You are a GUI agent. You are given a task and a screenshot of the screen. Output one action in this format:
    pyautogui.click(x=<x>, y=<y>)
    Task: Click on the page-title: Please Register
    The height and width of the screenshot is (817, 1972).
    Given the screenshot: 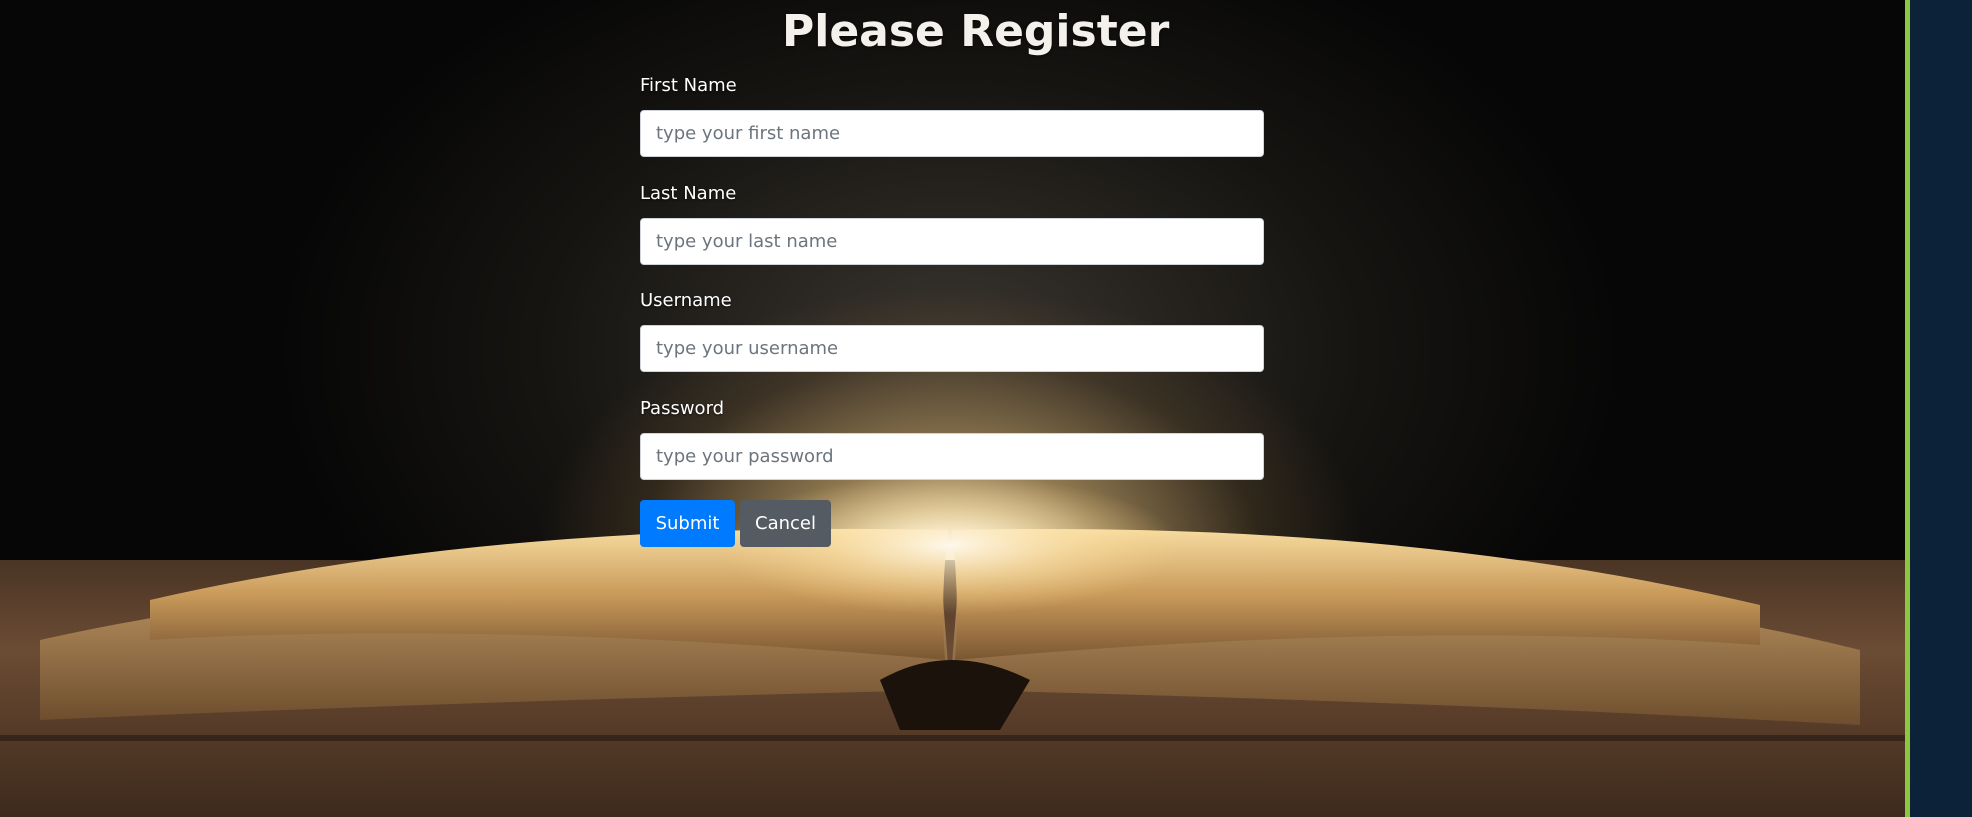 What is the action you would take?
    pyautogui.click(x=976, y=31)
    